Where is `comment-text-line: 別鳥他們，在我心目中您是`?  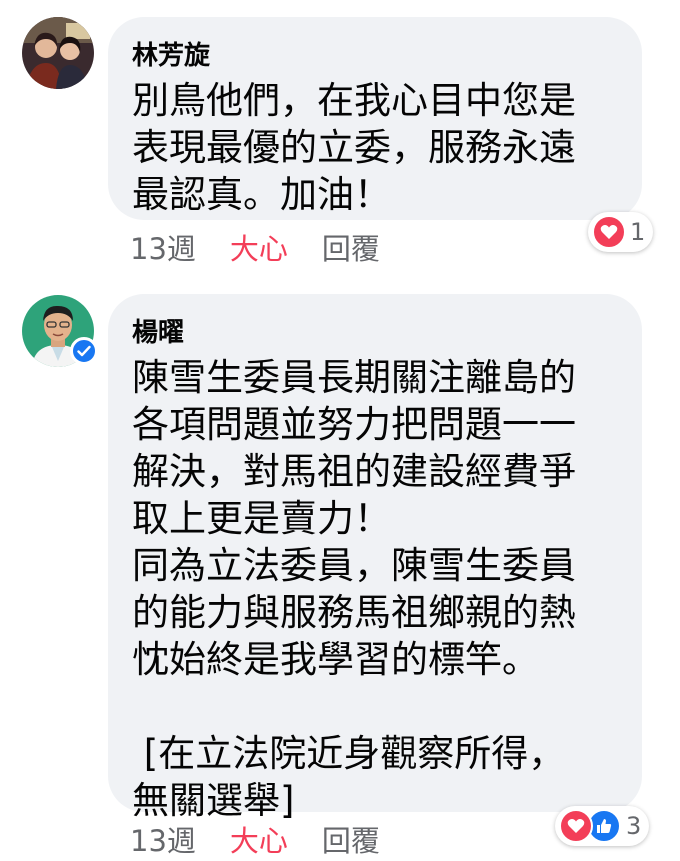
comment-text-line: 別鳥他們，在我心目中您是 is located at coordinates (354, 100).